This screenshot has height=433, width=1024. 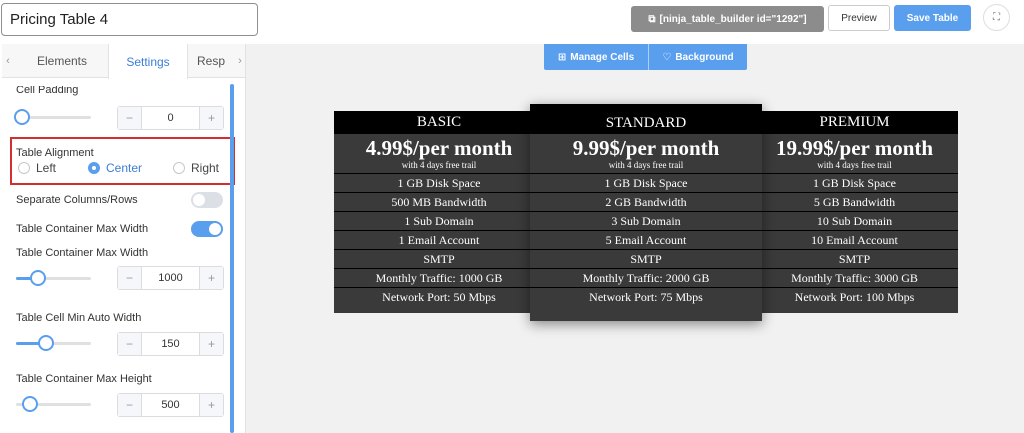 I want to click on cell-padding-stepper: − 0 +, so click(x=170, y=118).